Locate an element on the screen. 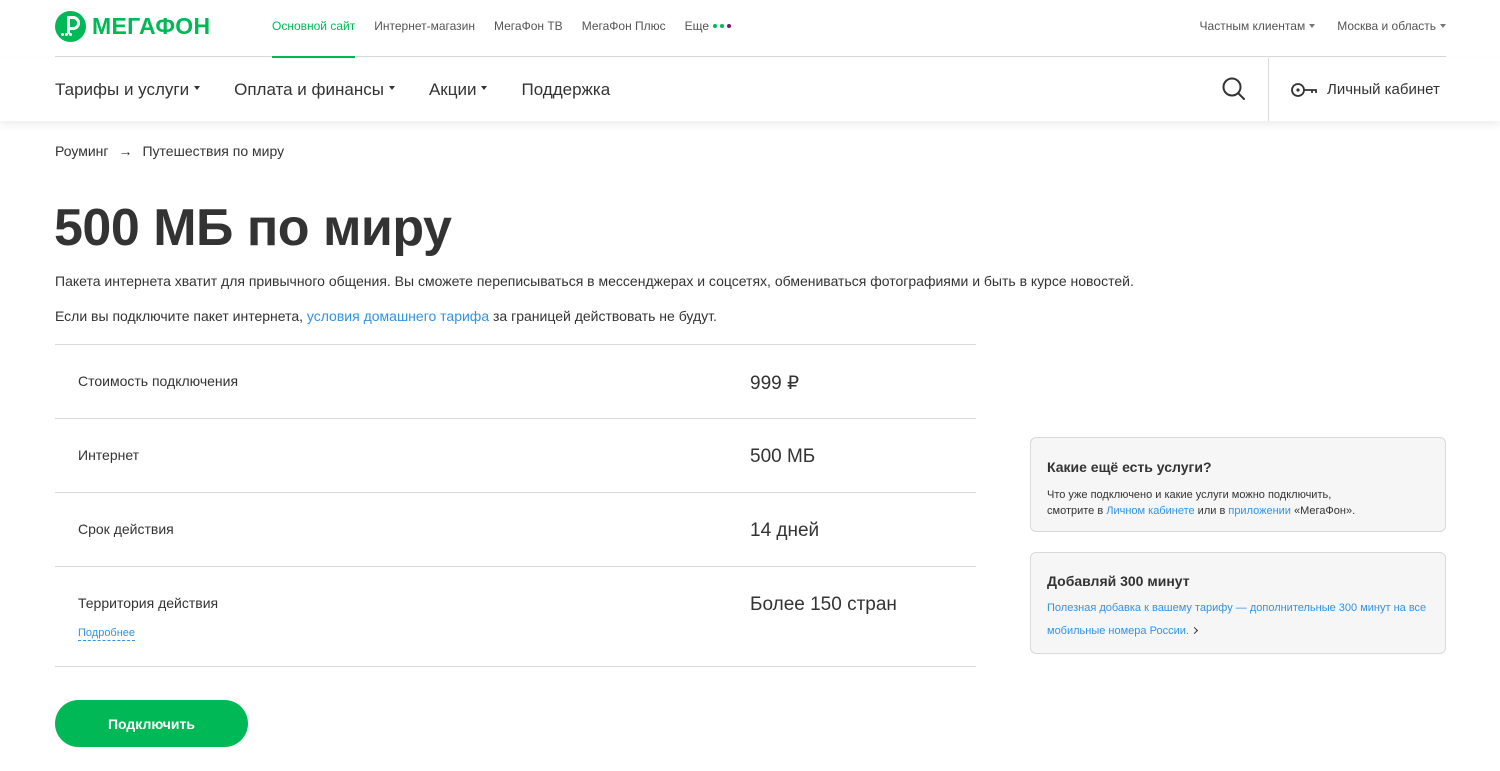  note-text-before: Если вы подключите пакет интернета, is located at coordinates (181, 316).